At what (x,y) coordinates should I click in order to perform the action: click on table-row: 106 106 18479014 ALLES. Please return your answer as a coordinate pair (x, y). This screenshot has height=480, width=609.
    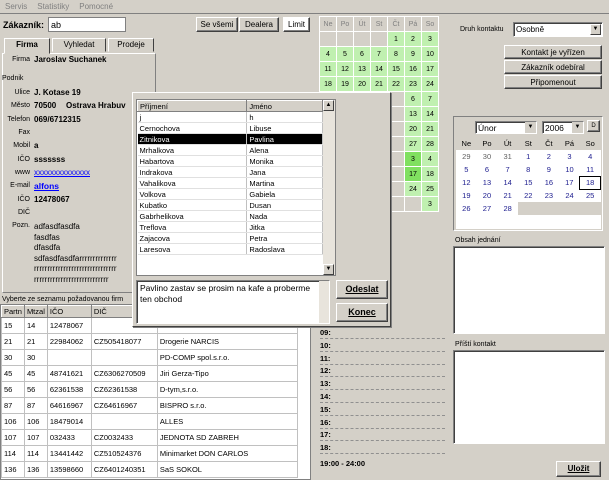
    Looking at the image, I should click on (149, 421).